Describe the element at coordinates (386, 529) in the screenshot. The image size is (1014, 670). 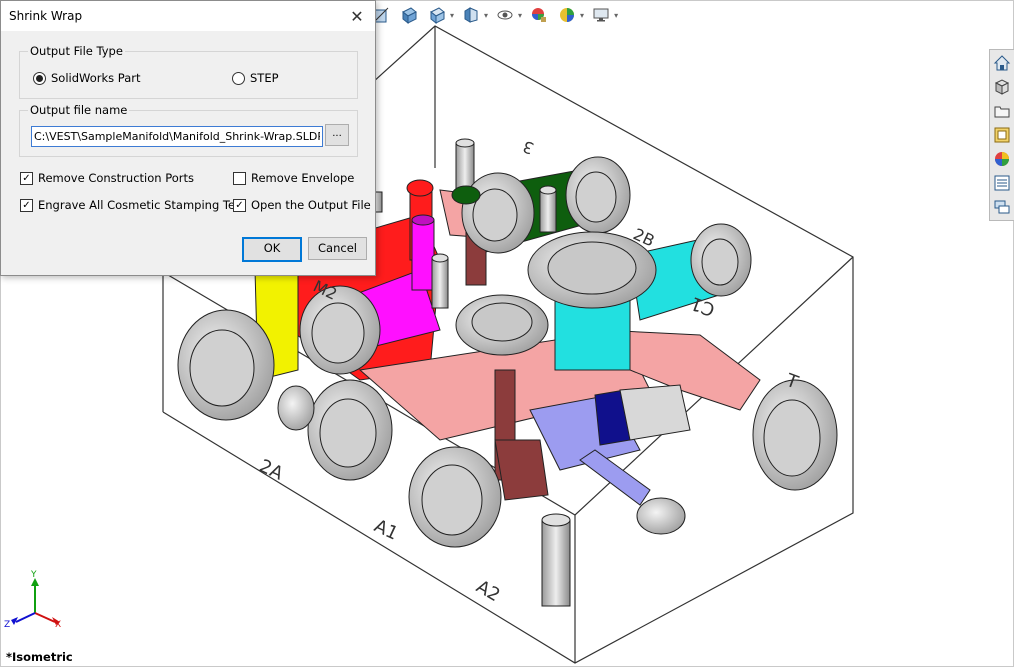
I see `port-label-a1: A1` at that location.